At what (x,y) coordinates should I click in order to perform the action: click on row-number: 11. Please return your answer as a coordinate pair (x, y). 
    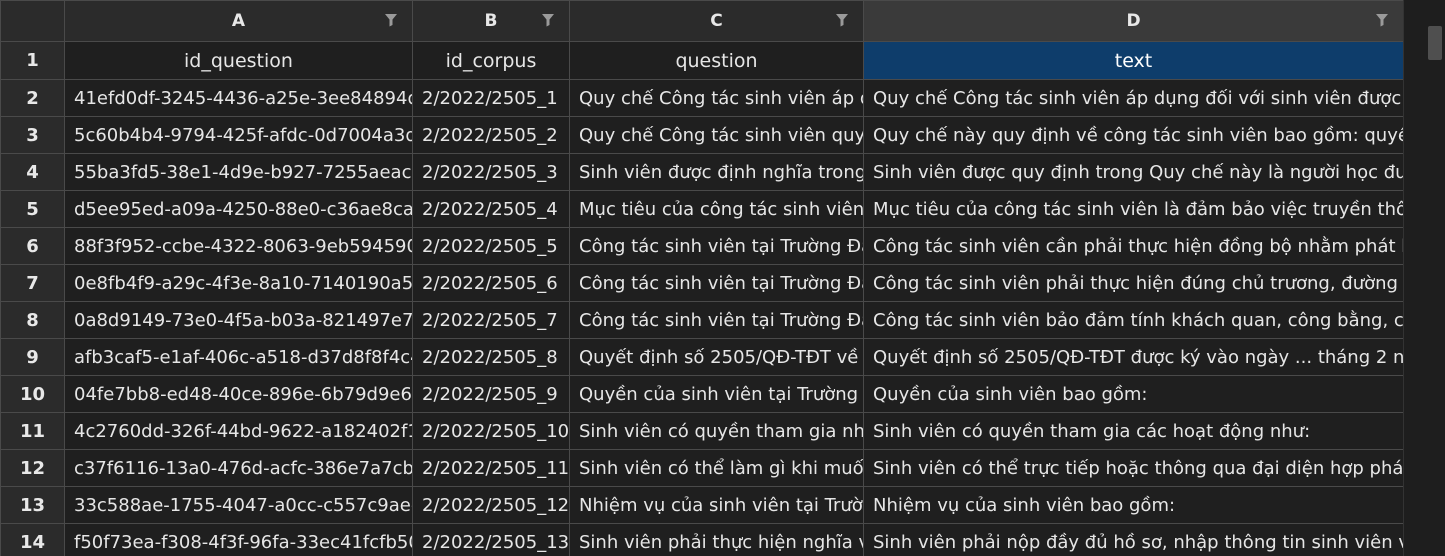
    Looking at the image, I should click on (32, 431).